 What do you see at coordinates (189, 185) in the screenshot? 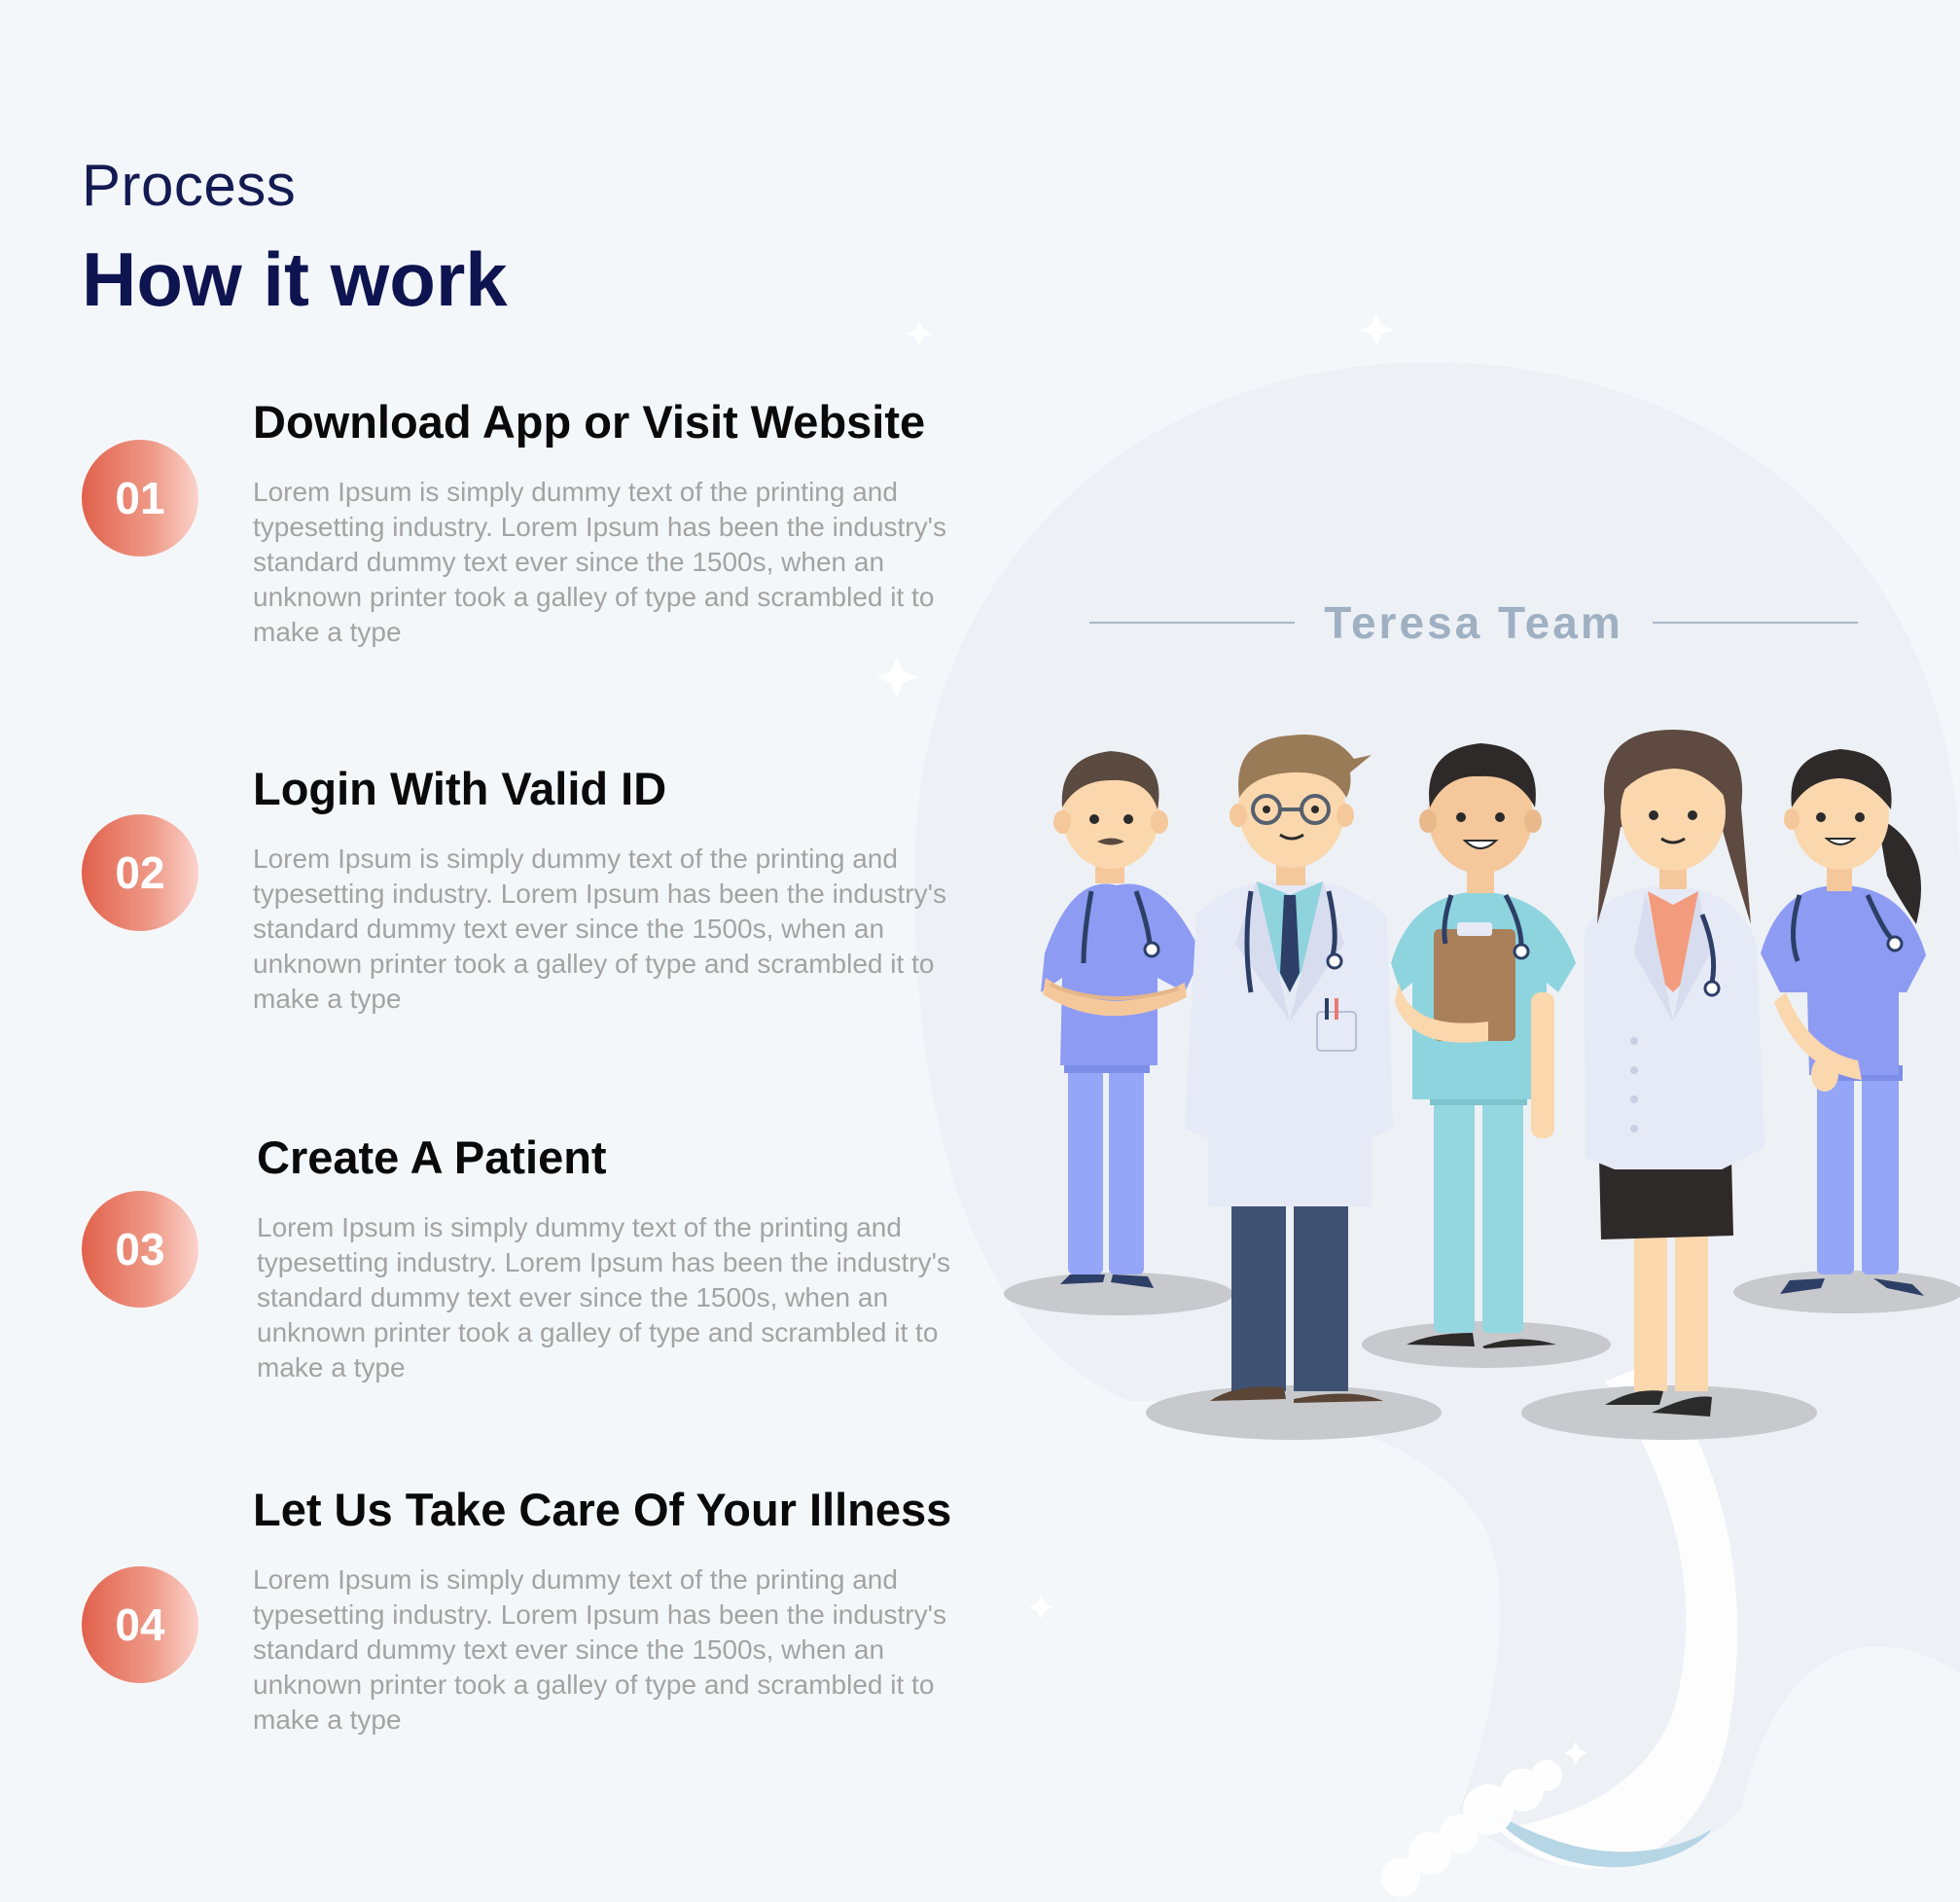
I see `section-eyebrow: Process` at bounding box center [189, 185].